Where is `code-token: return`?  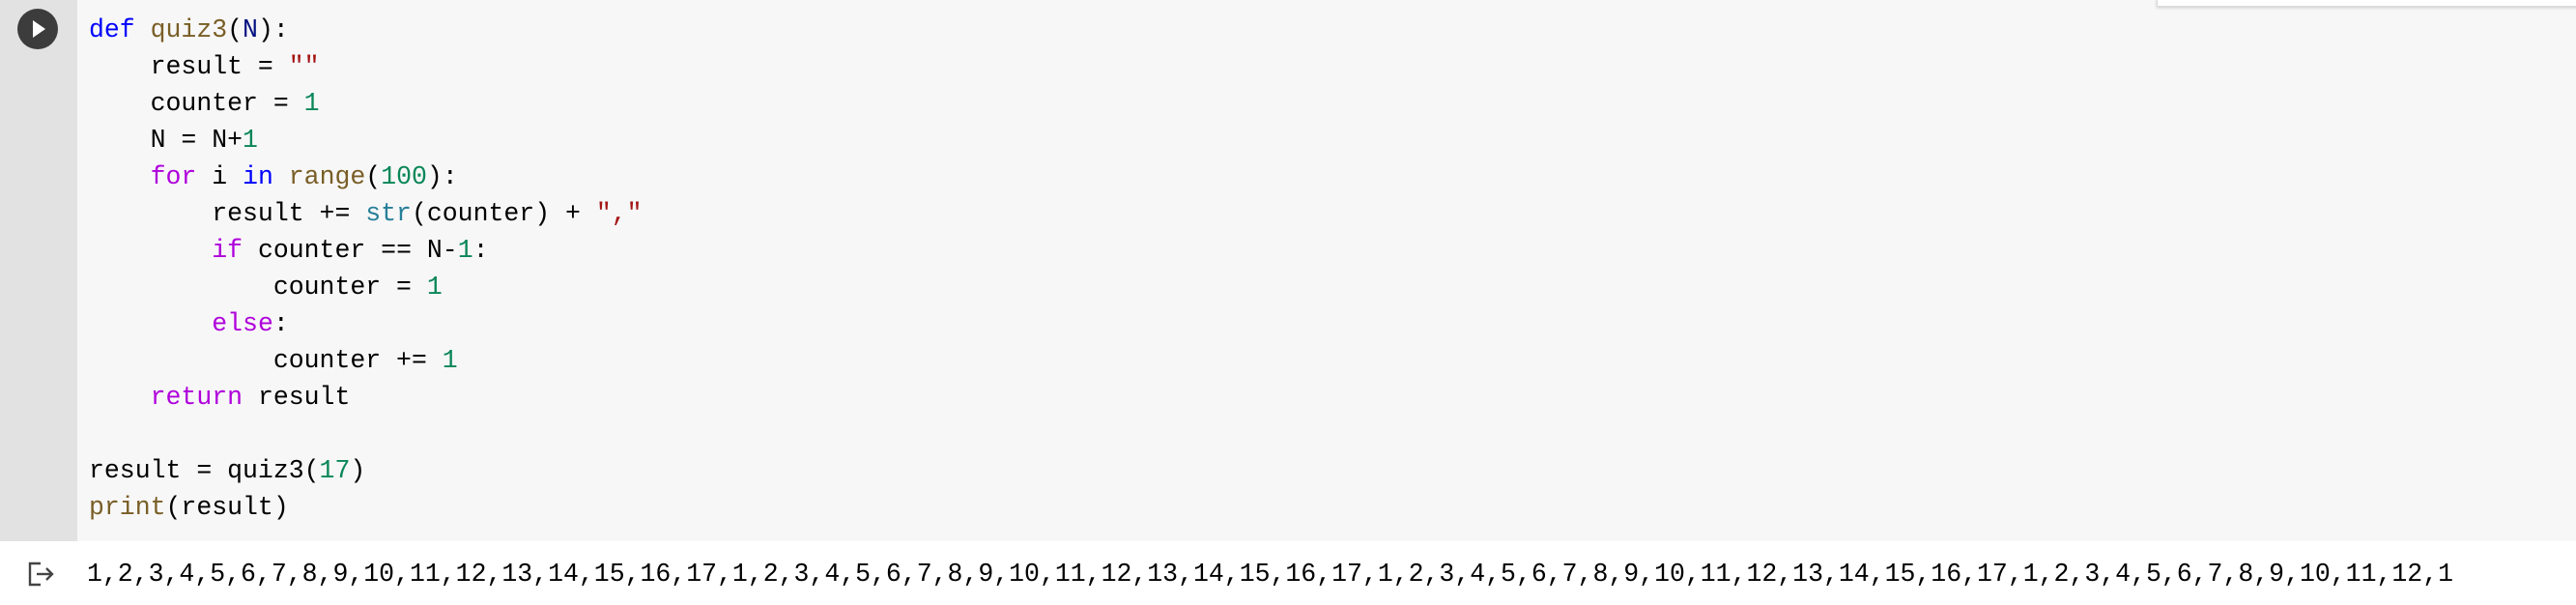 code-token: return is located at coordinates (197, 397).